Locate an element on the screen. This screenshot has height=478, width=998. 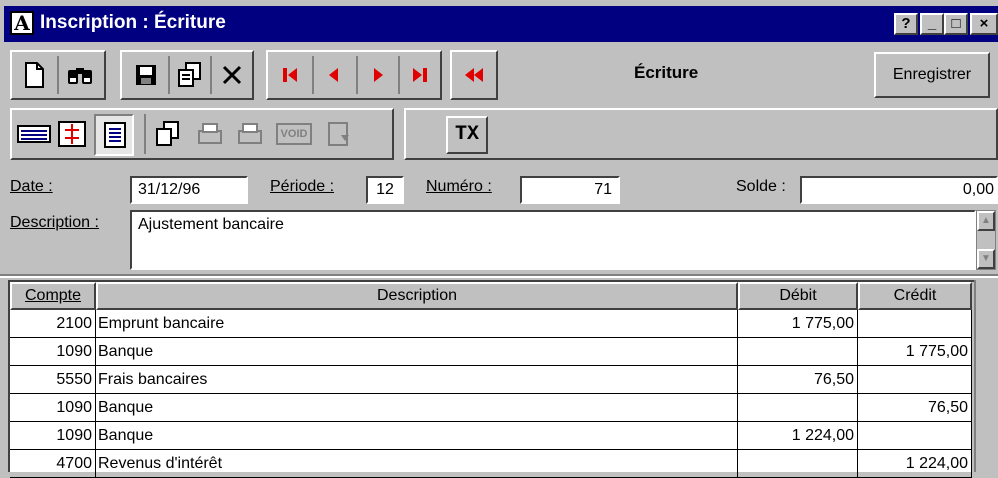
credit-cell: 1 775,00 is located at coordinates (915, 352).